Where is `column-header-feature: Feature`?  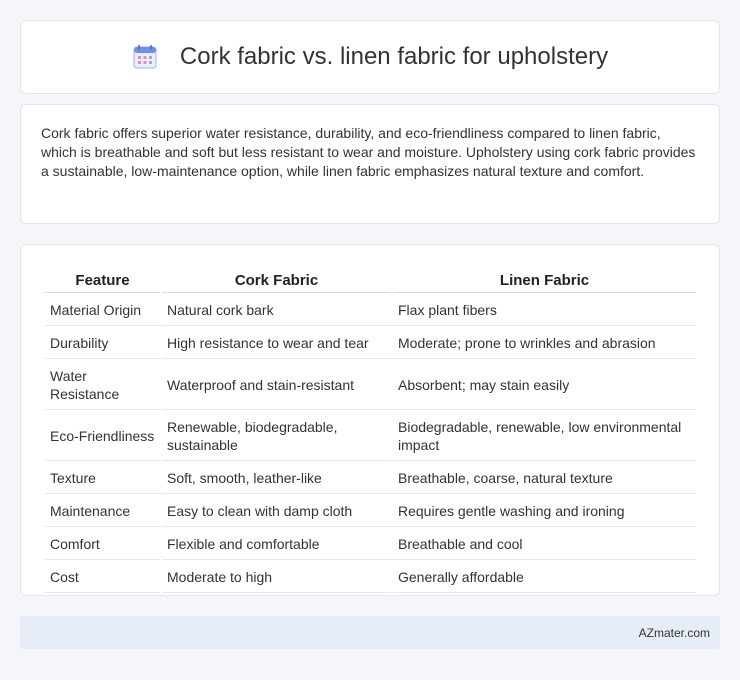 column-header-feature: Feature is located at coordinates (102, 280).